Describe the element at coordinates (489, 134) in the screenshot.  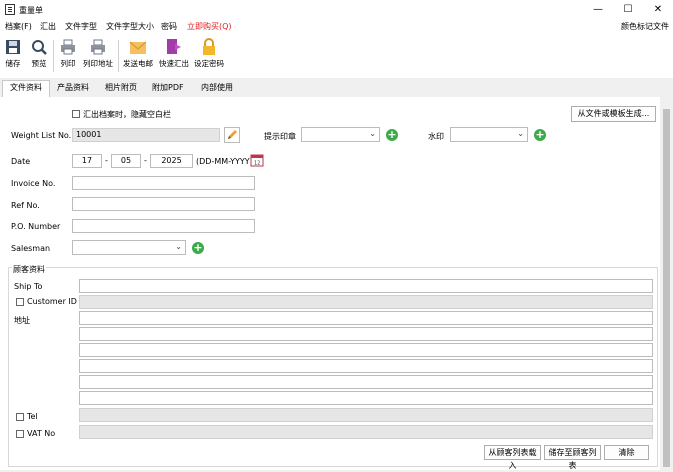
I see `watermark-select: ⌄` at that location.